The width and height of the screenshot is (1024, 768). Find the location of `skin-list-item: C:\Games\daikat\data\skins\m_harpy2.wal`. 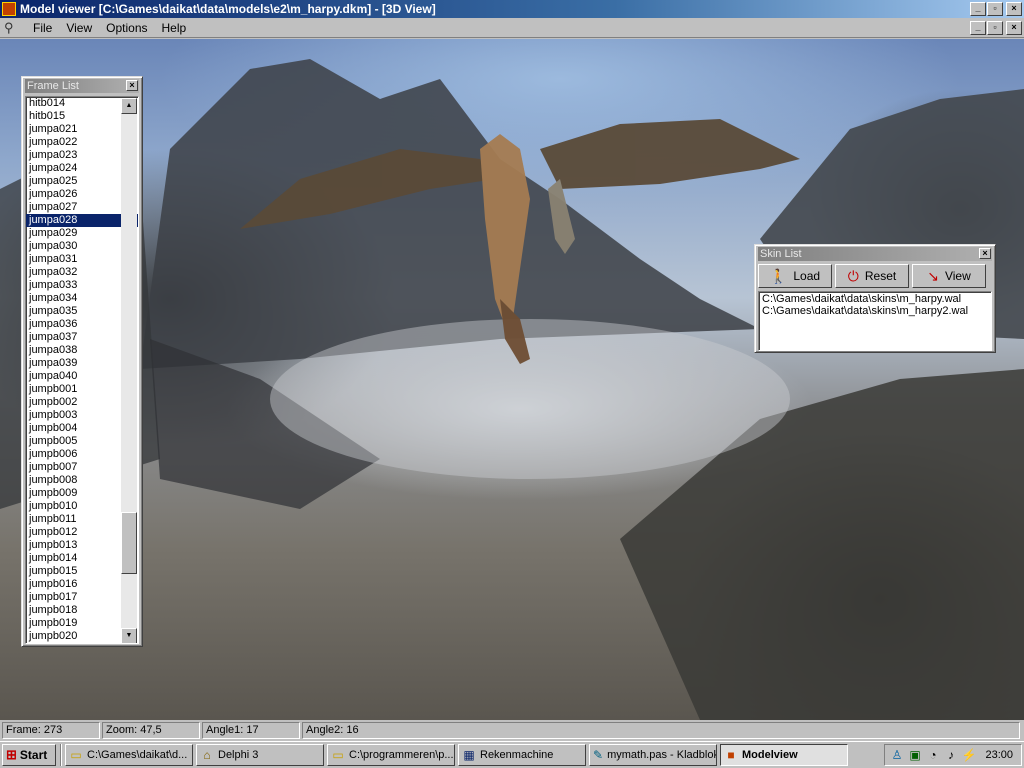

skin-list-item: C:\Games\daikat\data\skins\m_harpy2.wal is located at coordinates (875, 311).